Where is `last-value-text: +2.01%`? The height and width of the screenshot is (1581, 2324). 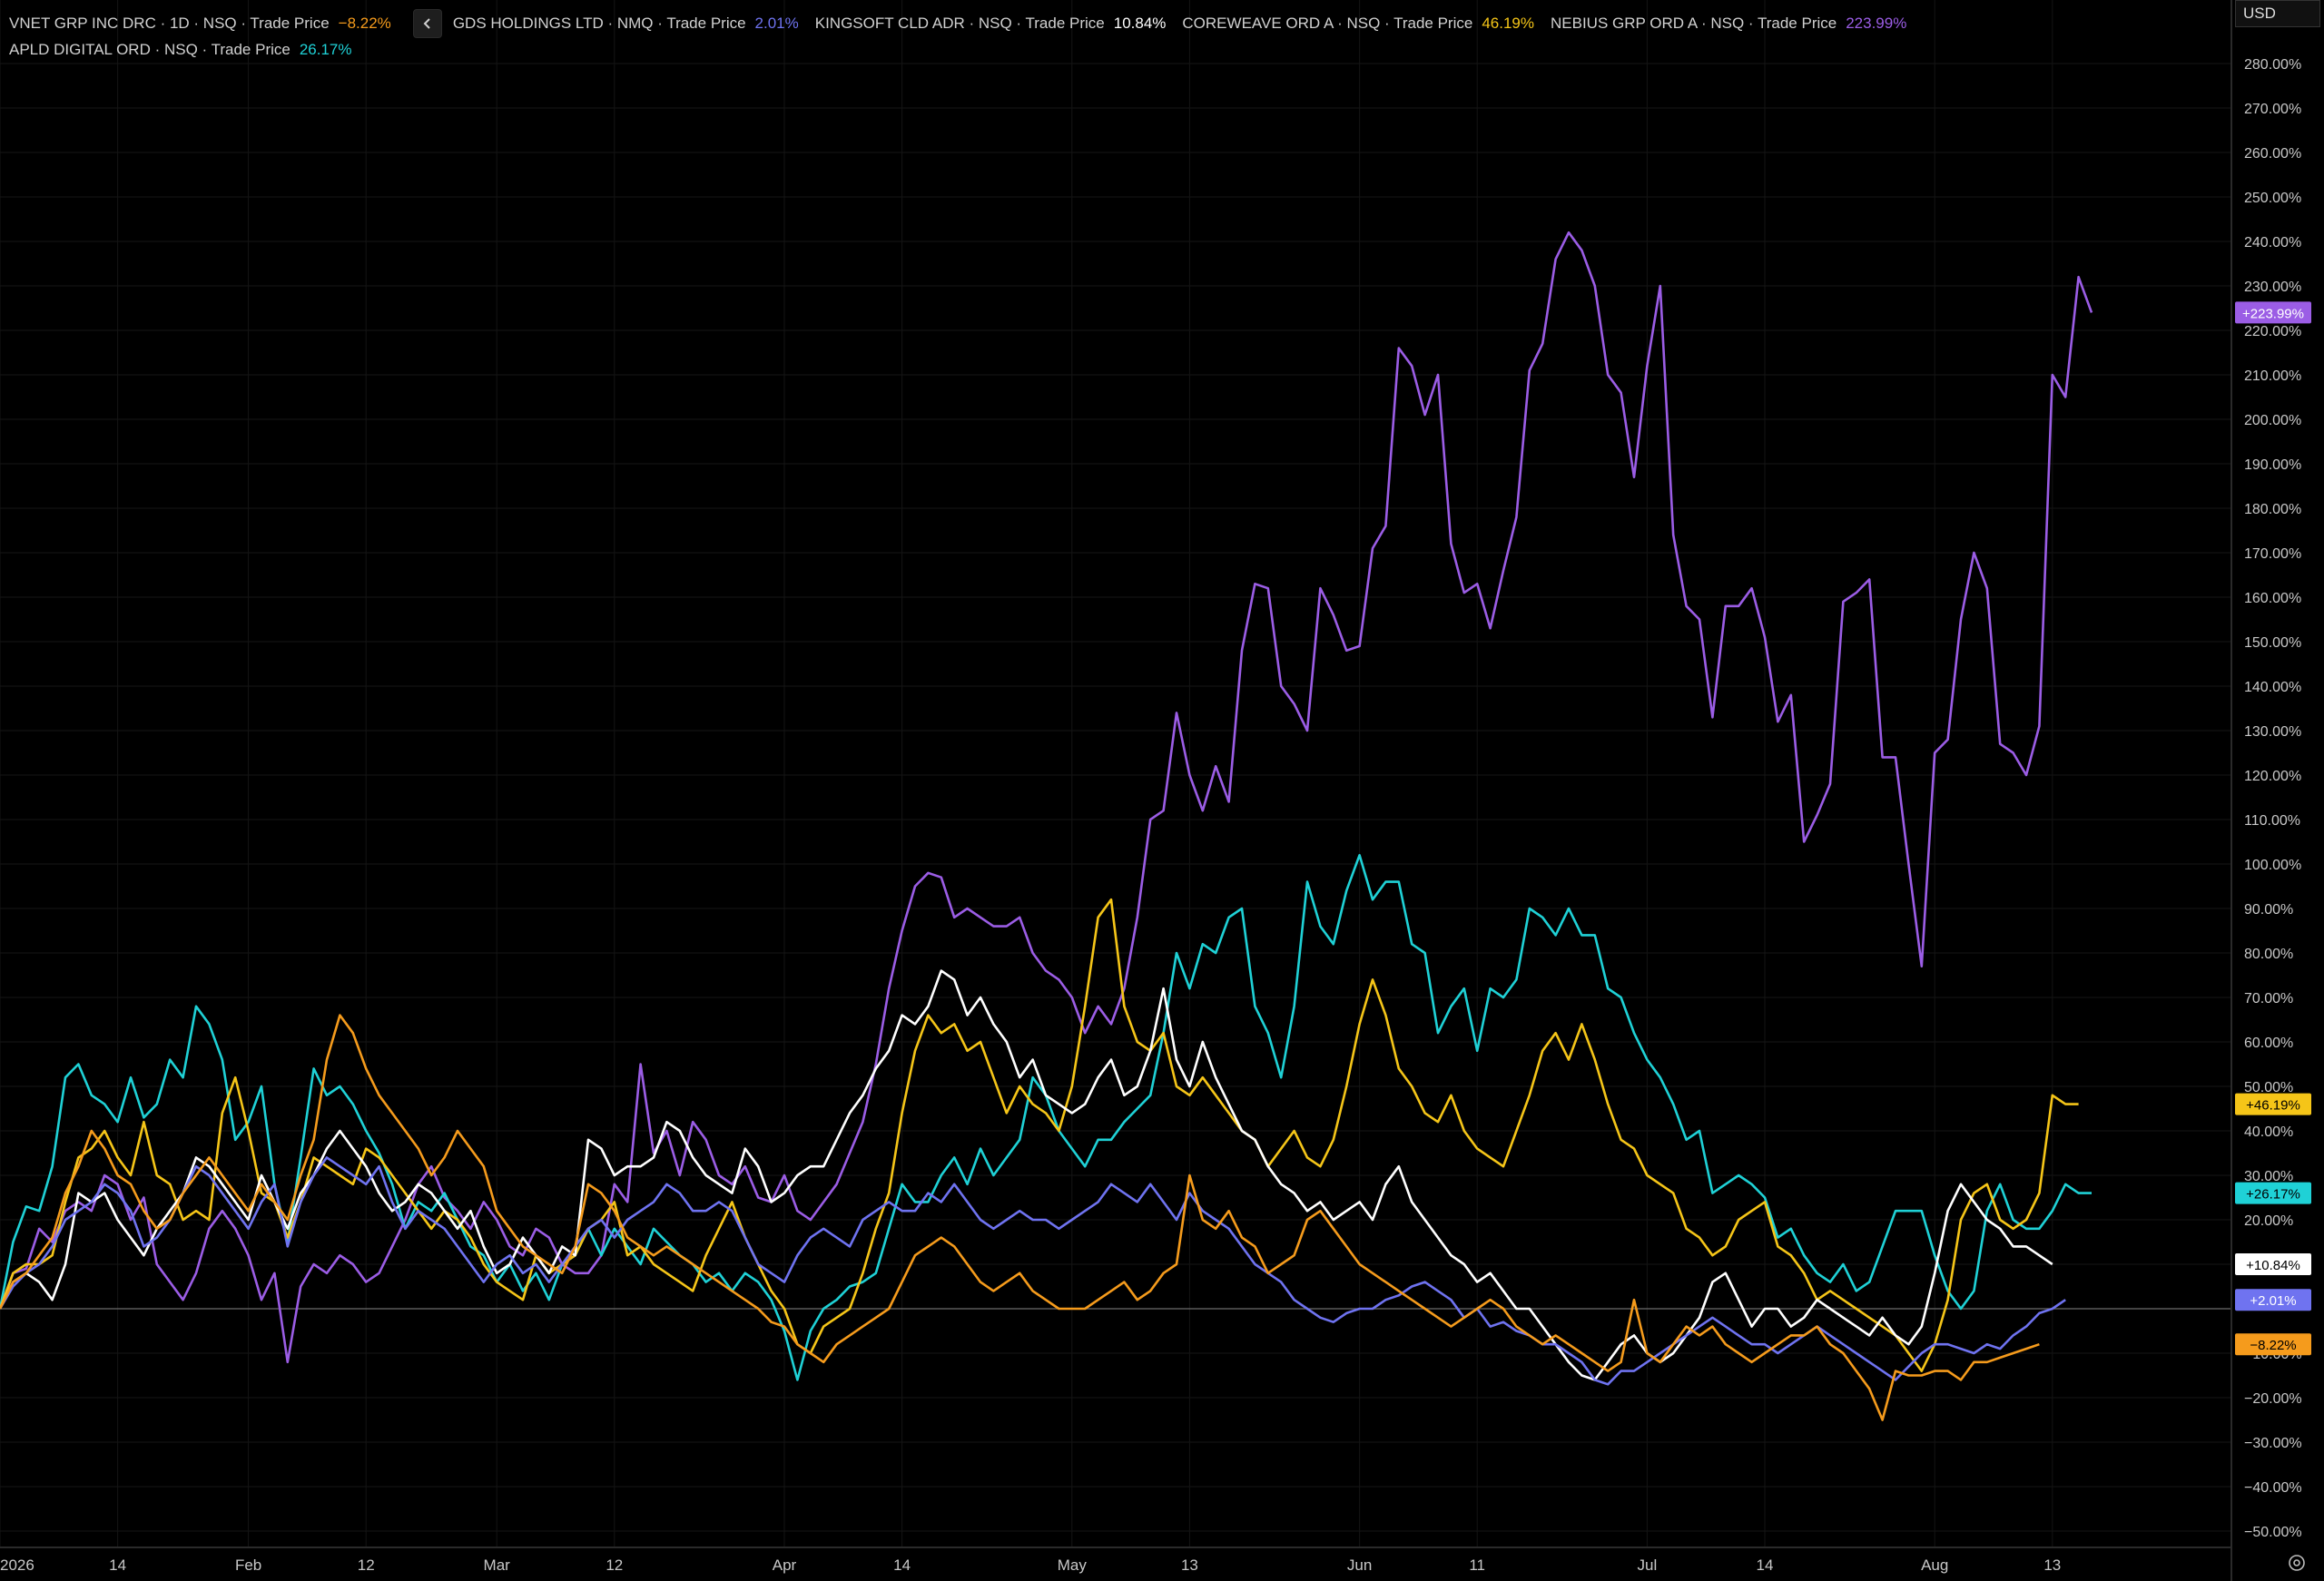 last-value-text: +2.01% is located at coordinates (2273, 1301).